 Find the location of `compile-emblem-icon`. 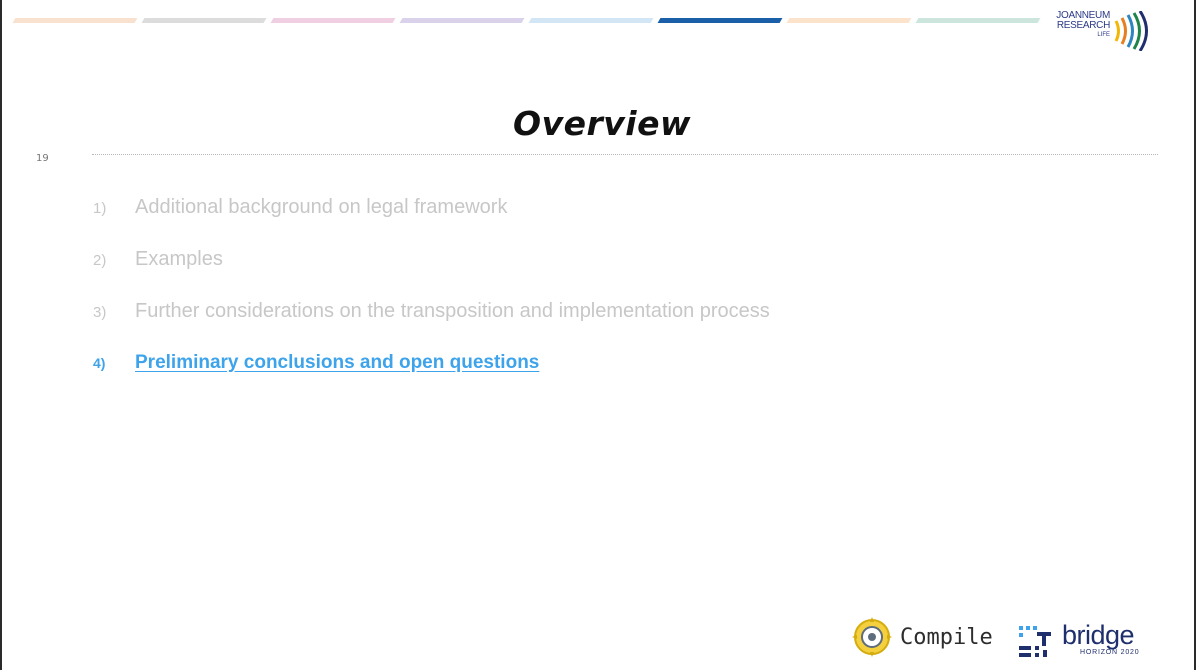

compile-emblem-icon is located at coordinates (872, 637).